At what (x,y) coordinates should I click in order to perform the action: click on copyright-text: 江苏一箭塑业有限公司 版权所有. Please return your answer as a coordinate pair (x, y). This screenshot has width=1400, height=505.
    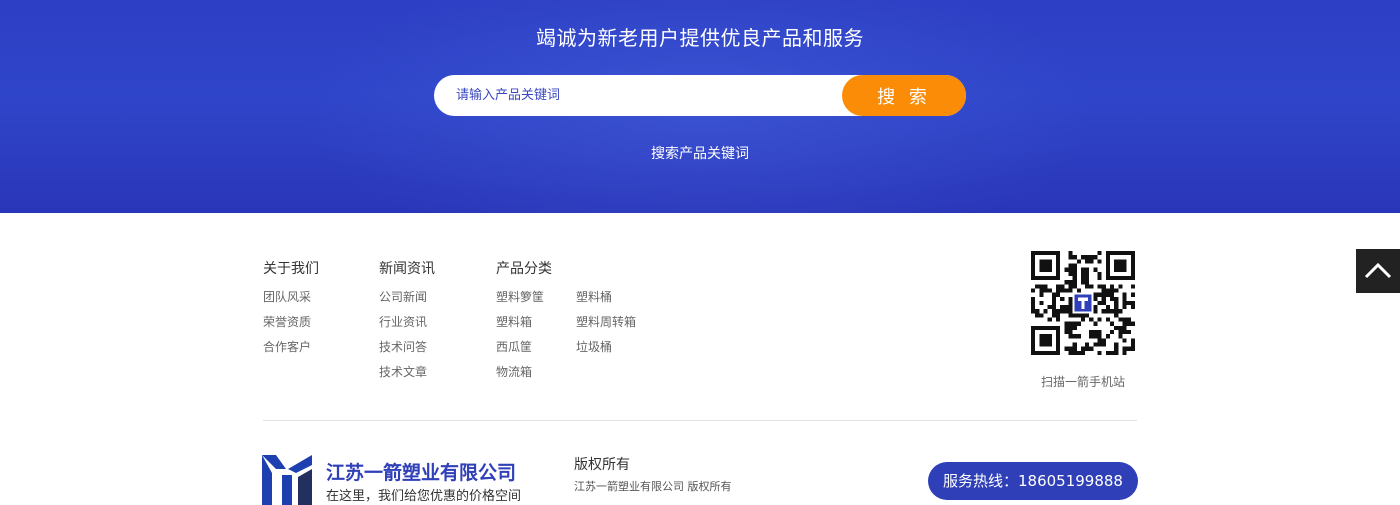
    Looking at the image, I should click on (653, 486).